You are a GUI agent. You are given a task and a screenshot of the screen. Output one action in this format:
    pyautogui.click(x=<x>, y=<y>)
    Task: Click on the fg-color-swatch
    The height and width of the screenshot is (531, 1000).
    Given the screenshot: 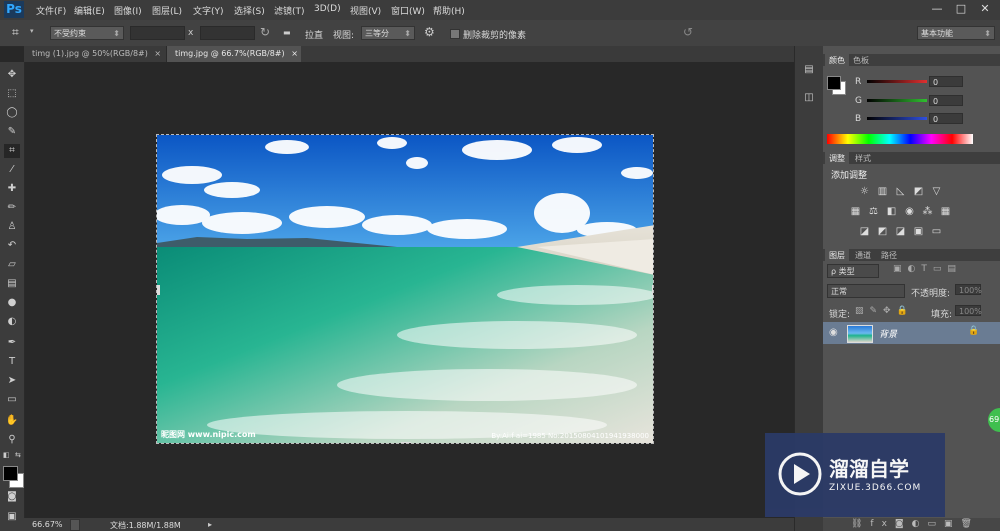 What is the action you would take?
    pyautogui.click(x=834, y=83)
    